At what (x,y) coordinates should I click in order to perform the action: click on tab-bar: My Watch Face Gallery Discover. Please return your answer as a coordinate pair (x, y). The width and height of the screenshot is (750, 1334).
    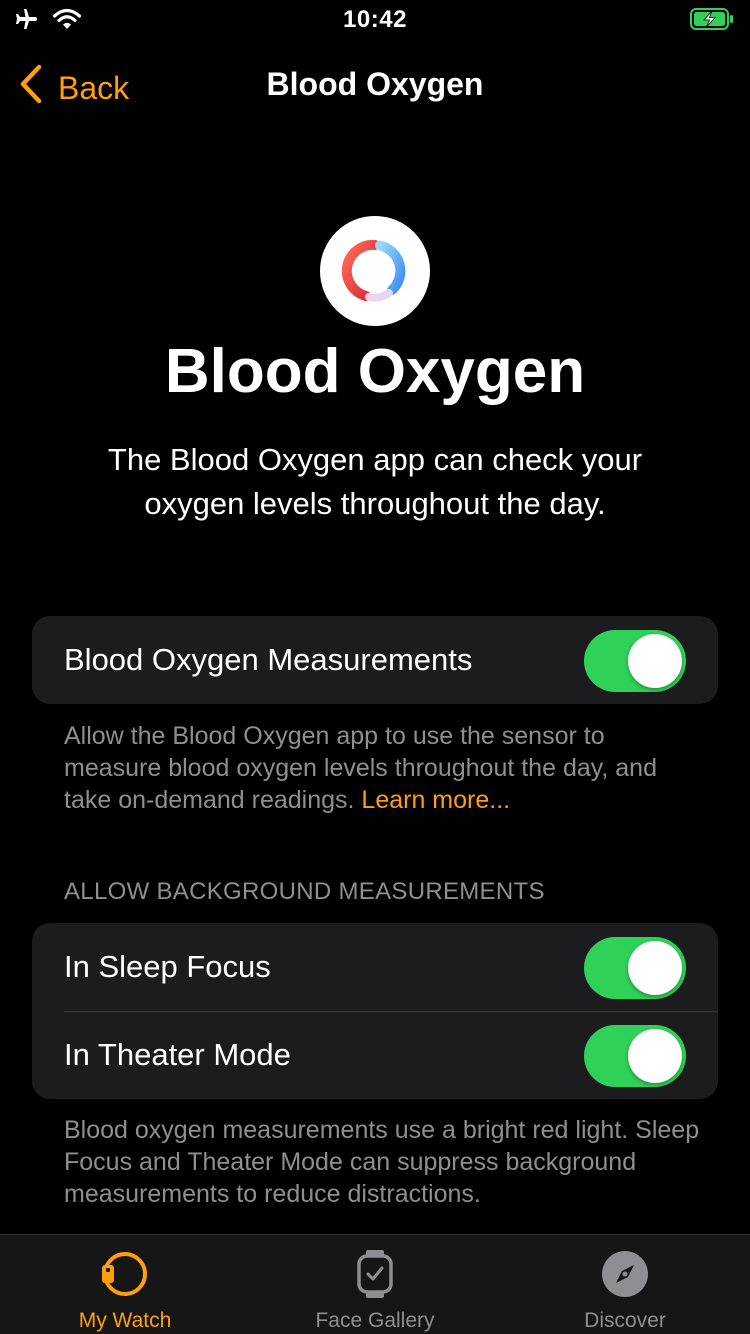
    Looking at the image, I should click on (375, 1284).